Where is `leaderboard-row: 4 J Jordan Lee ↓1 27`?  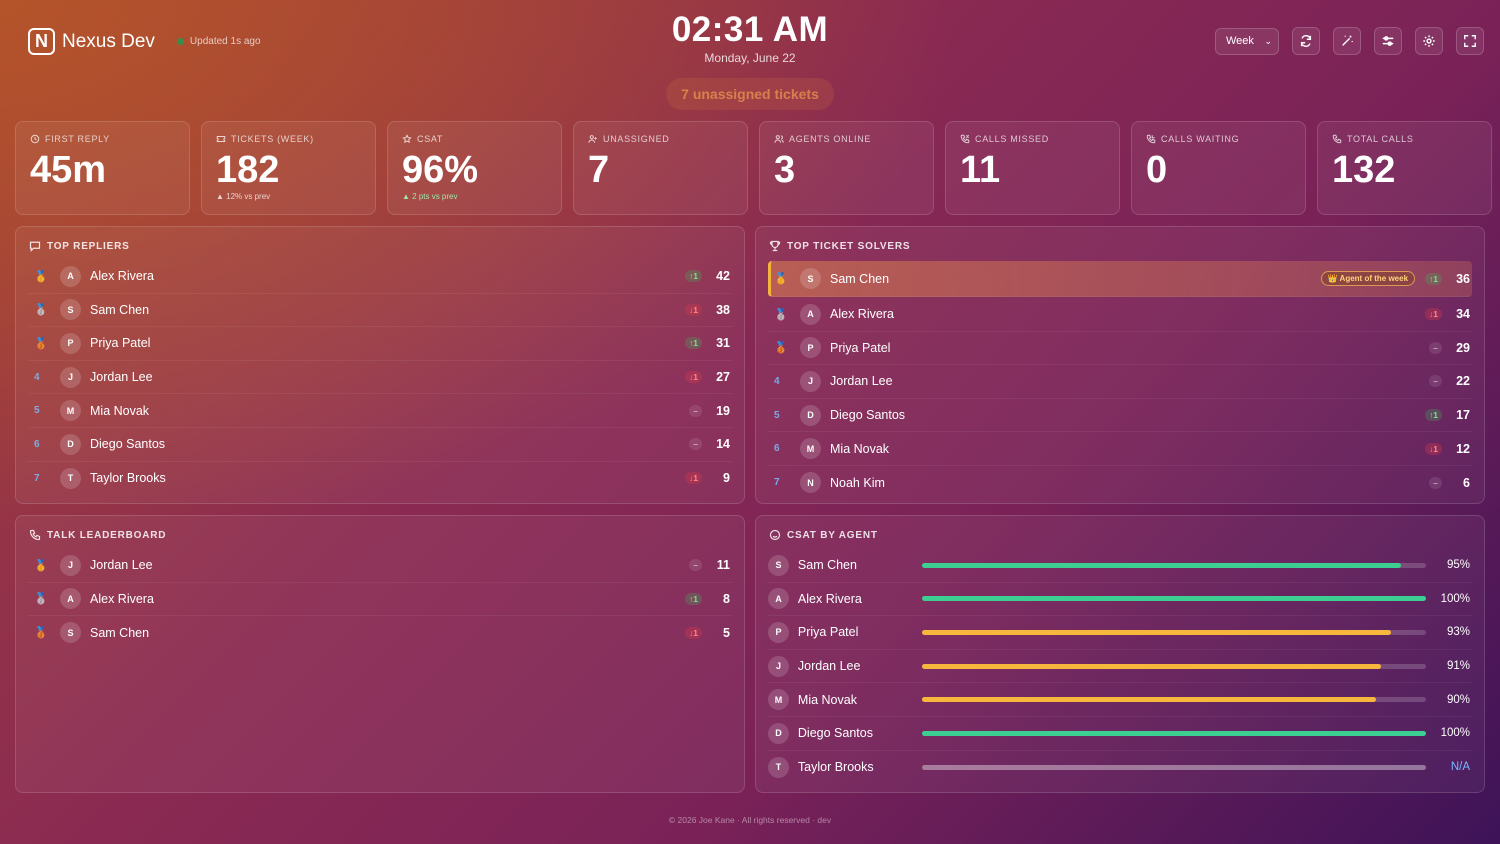
leaderboard-row: 4 J Jordan Lee ↓1 27 is located at coordinates (380, 378).